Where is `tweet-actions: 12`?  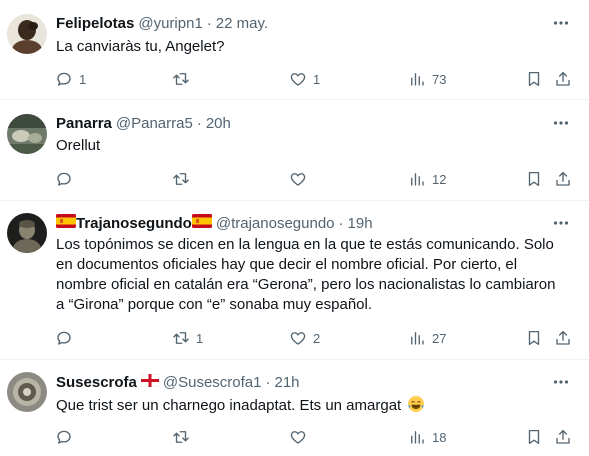
tweet-actions: 12 is located at coordinates (294, 179).